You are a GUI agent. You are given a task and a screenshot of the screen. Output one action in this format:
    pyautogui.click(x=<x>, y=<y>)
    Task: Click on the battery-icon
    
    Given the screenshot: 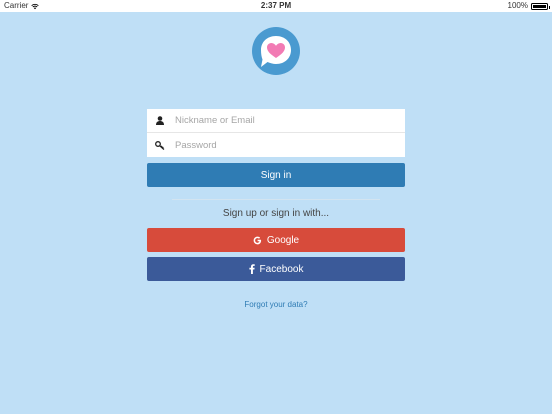 What is the action you would take?
    pyautogui.click(x=540, y=6)
    